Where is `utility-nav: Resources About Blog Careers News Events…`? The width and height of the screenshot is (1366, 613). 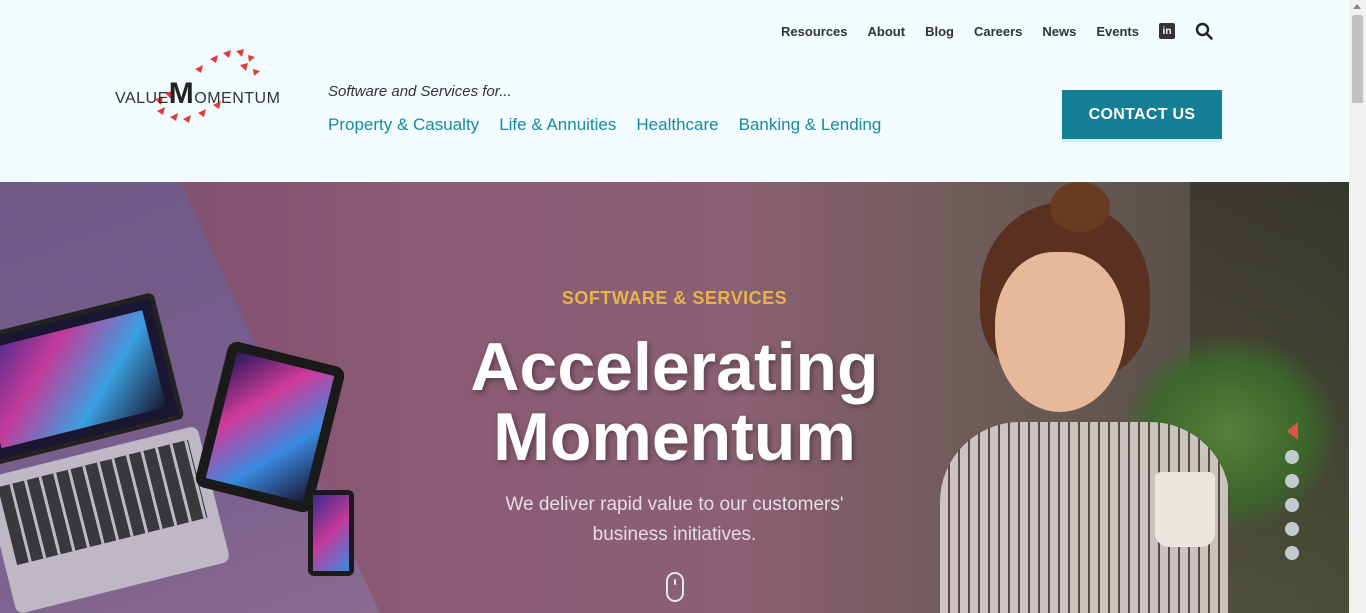
utility-nav: Resources About Blog Careers News Events… is located at coordinates (997, 31).